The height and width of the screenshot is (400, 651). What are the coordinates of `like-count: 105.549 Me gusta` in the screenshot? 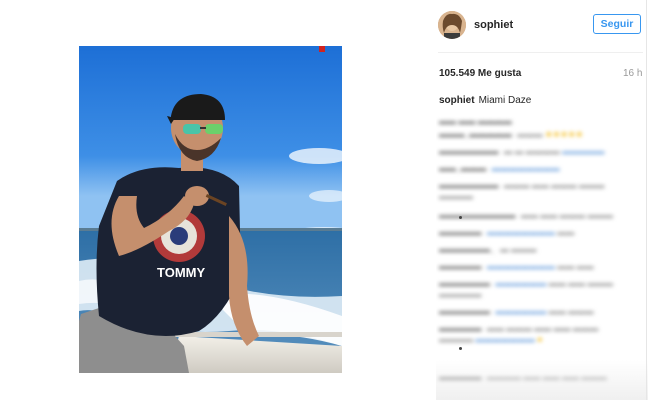 It's located at (480, 73).